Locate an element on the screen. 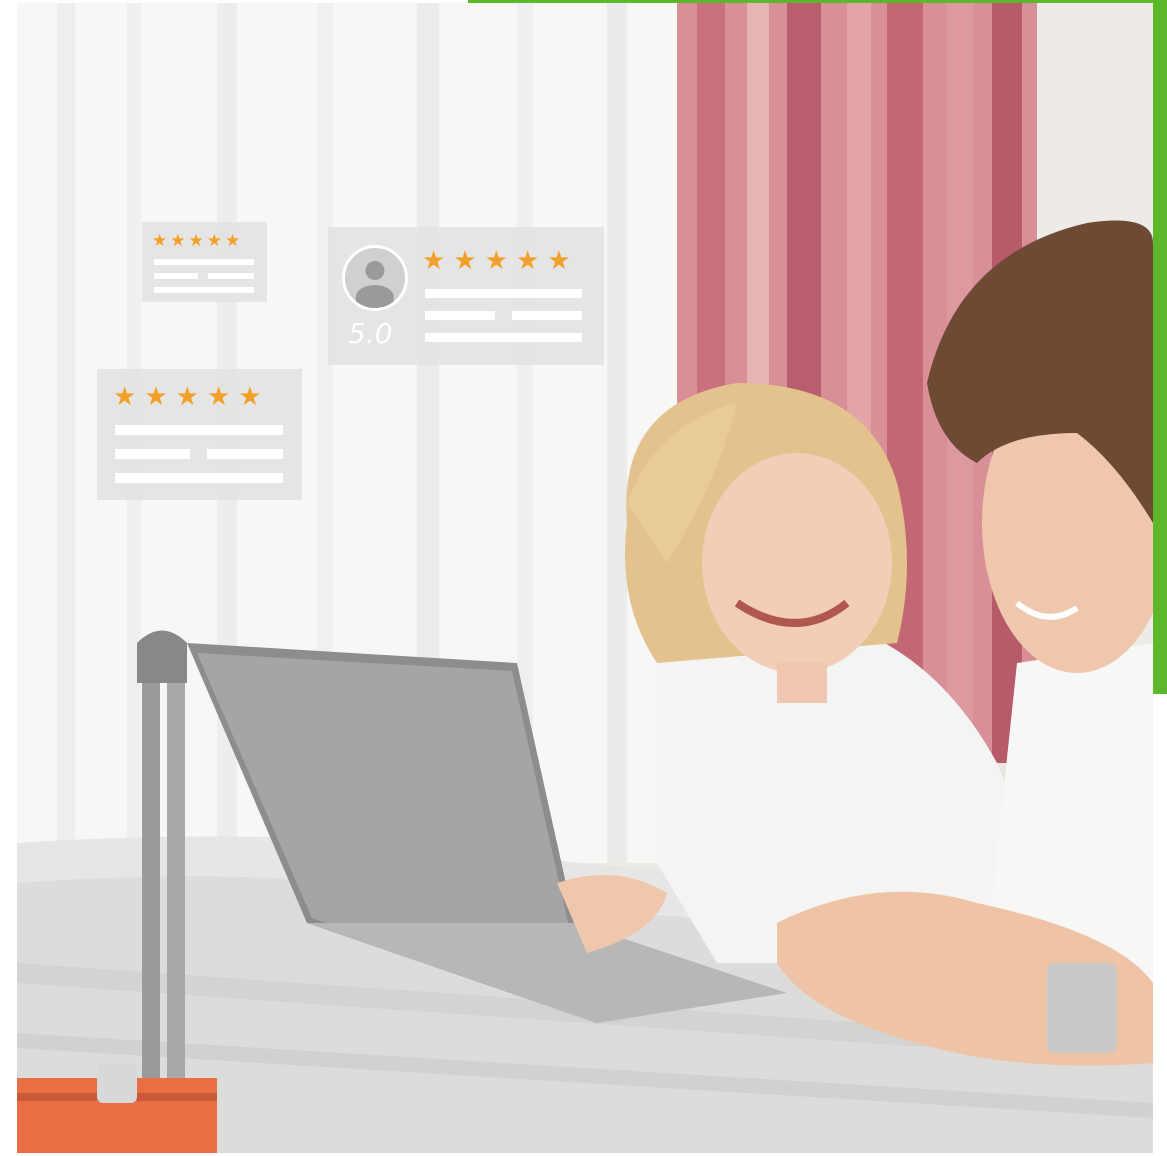 The width and height of the screenshot is (1167, 1156). rating-value: 5.0 is located at coordinates (370, 333).